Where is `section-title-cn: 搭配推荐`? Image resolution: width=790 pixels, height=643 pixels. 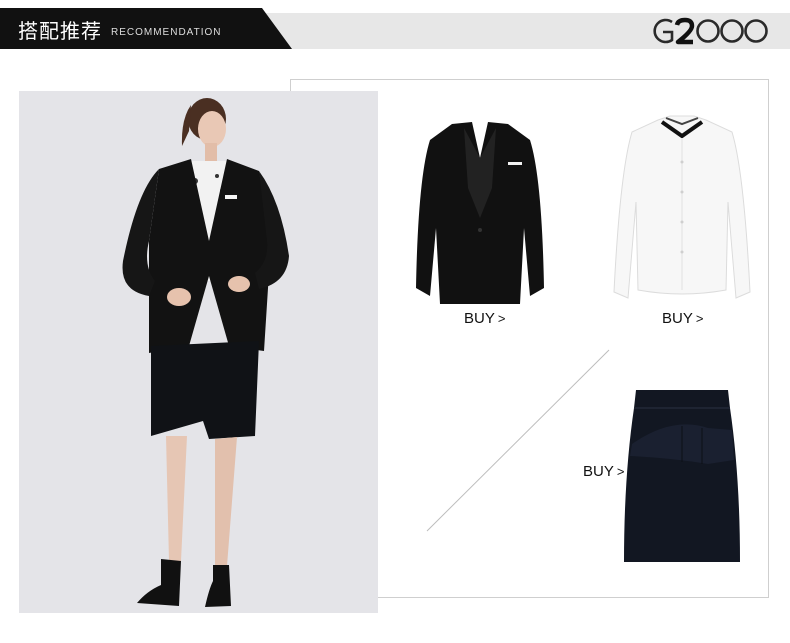 section-title-cn: 搭配推荐 is located at coordinates (60, 31).